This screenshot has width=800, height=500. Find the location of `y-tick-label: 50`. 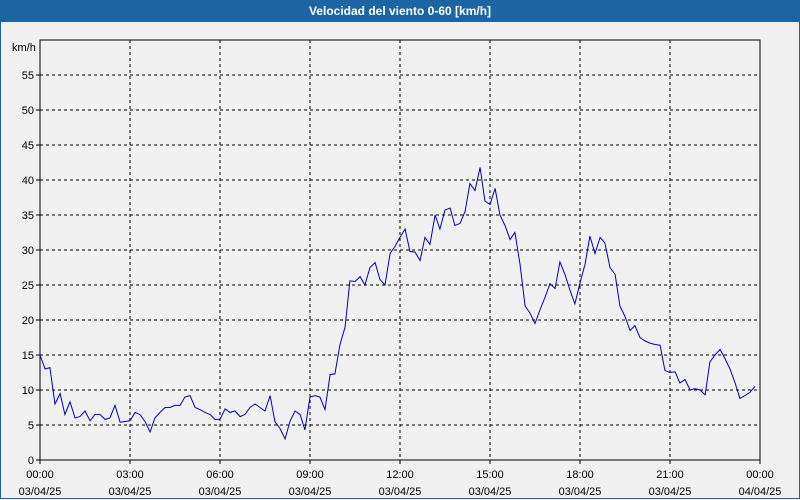

y-tick-label: 50 is located at coordinates (28, 111).